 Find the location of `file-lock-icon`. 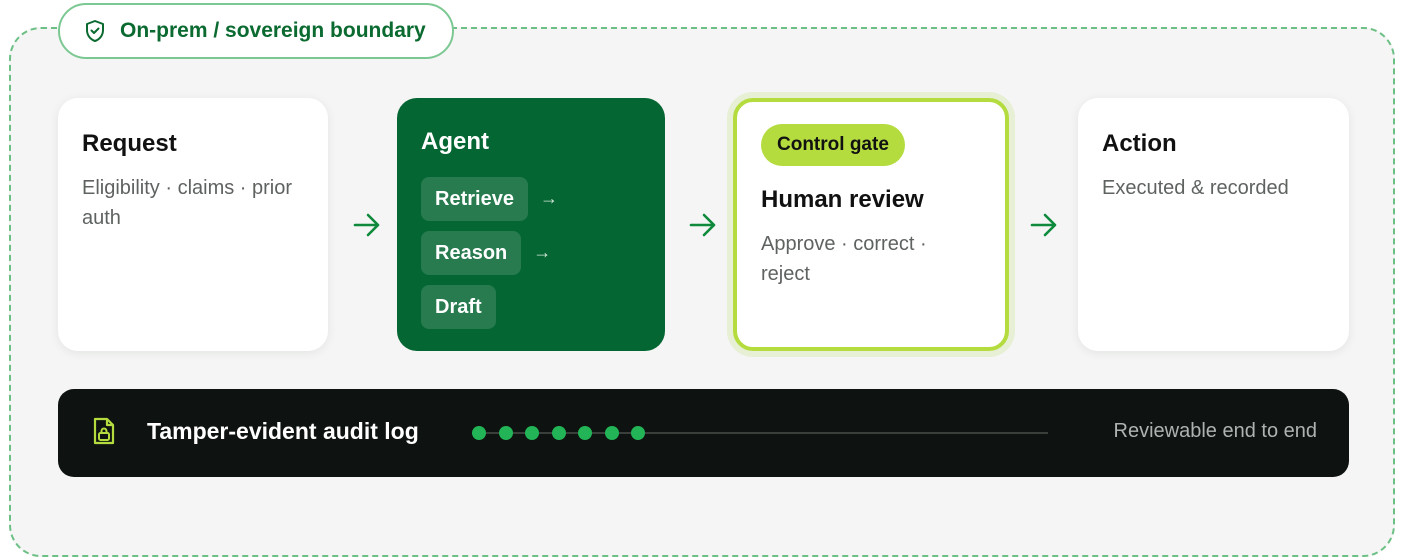

file-lock-icon is located at coordinates (104, 431).